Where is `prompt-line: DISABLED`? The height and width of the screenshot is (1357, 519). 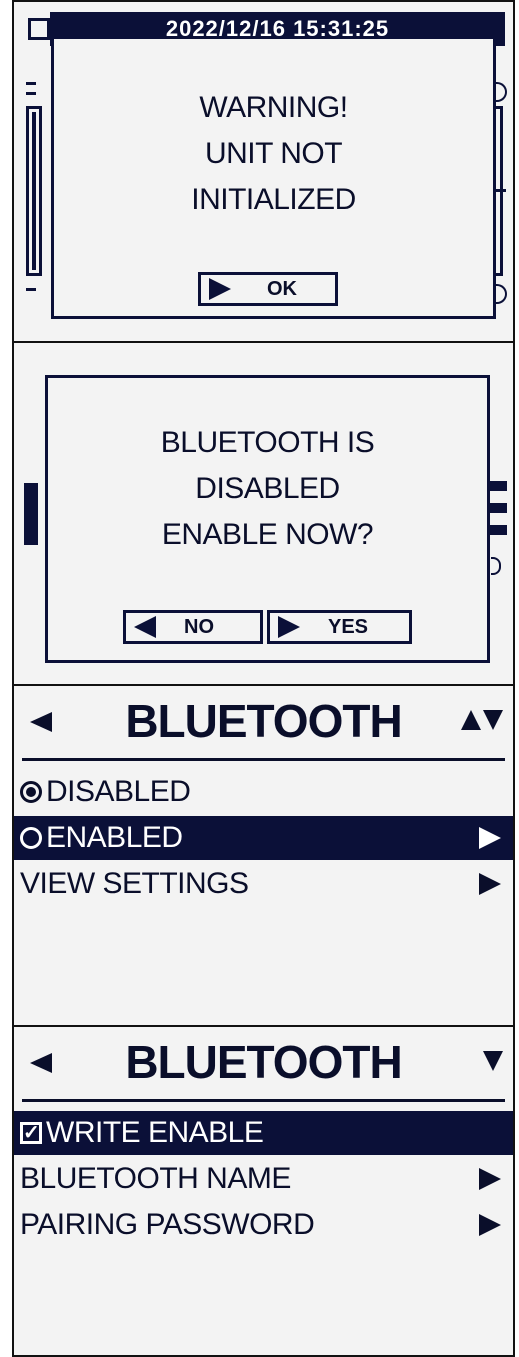
prompt-line: DISABLED is located at coordinates (267, 488).